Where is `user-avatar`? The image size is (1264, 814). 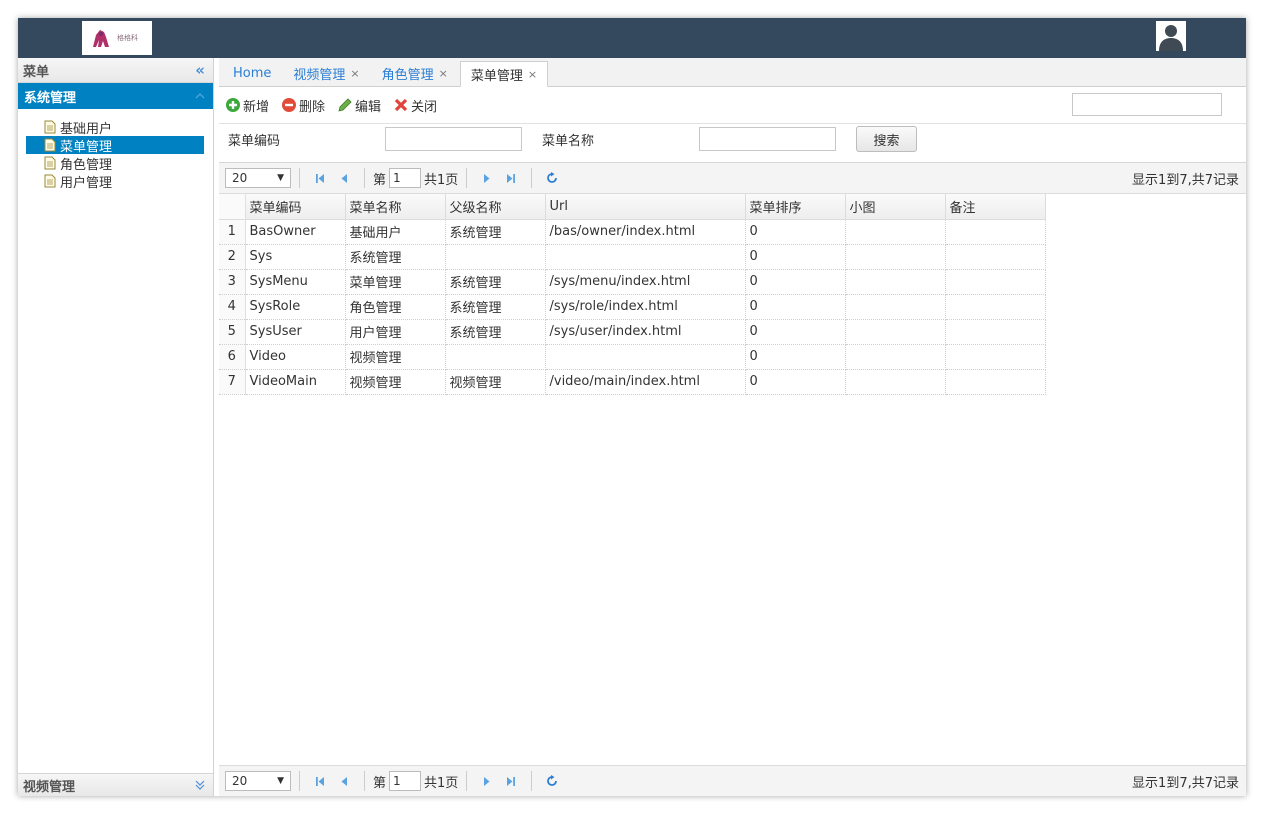
user-avatar is located at coordinates (1171, 36).